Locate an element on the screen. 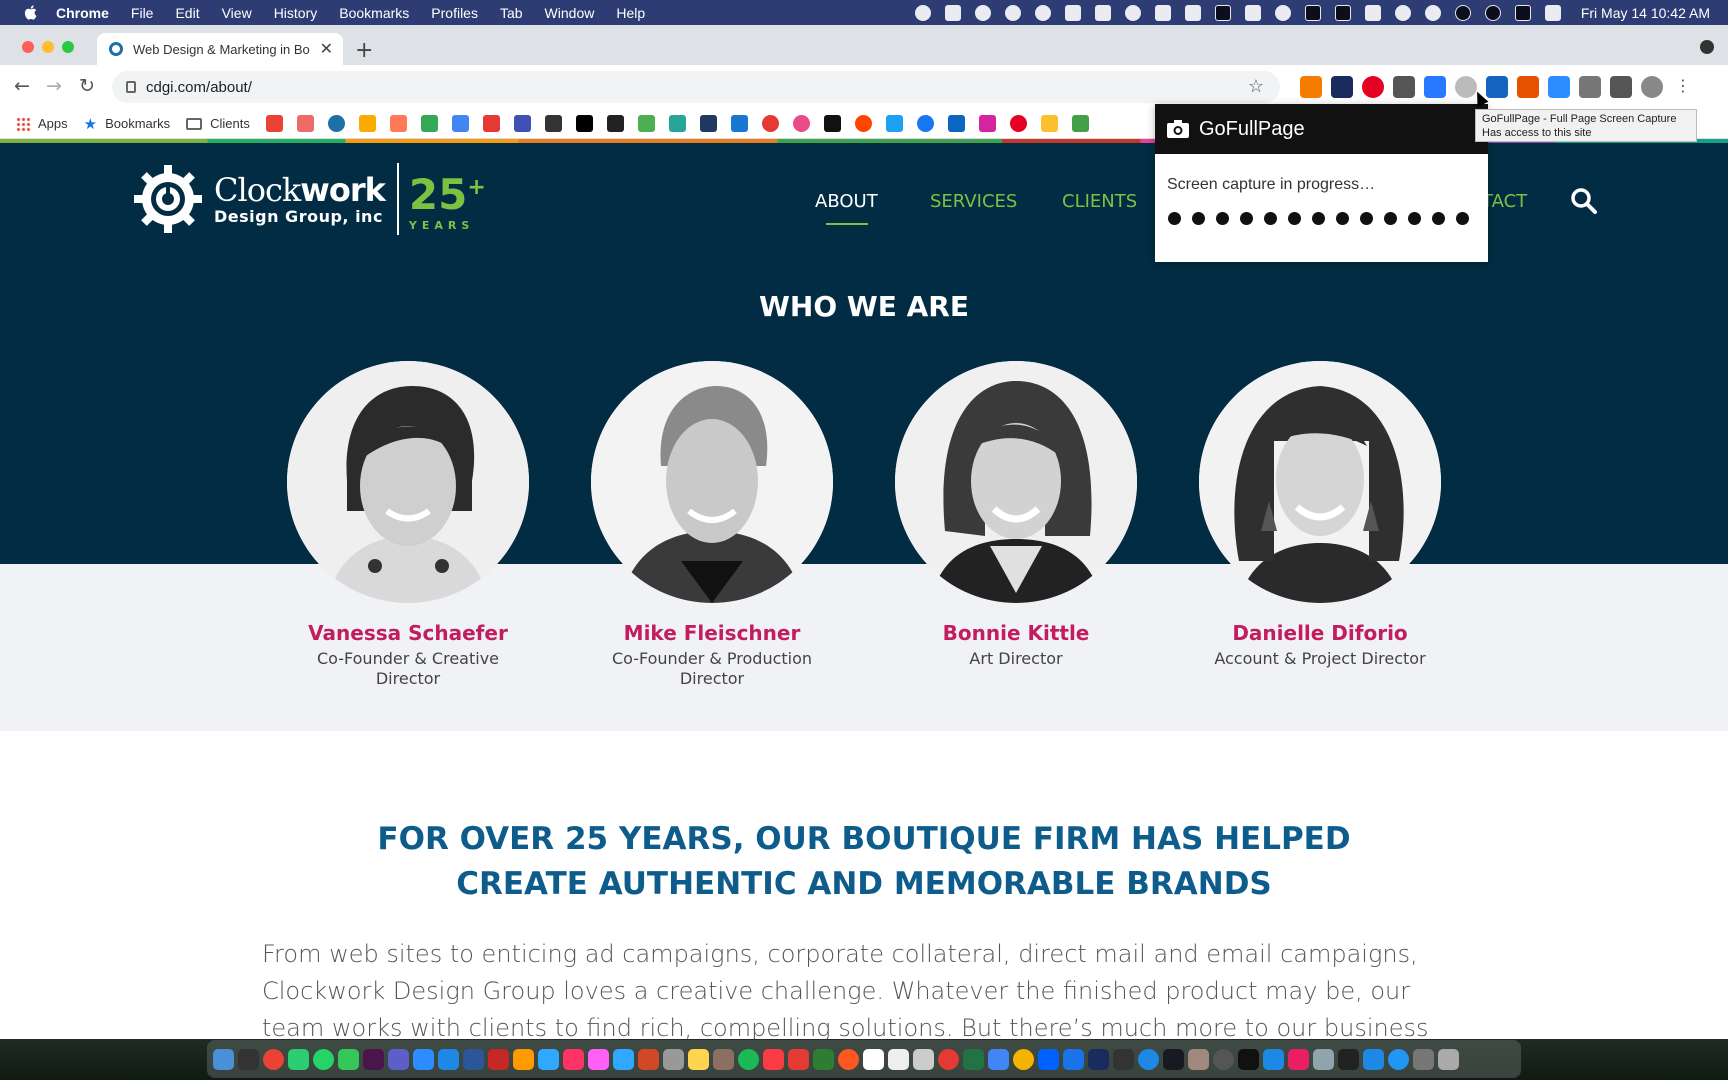 This screenshot has width=1728, height=1080. forward-icon: → is located at coordinates (54, 86).